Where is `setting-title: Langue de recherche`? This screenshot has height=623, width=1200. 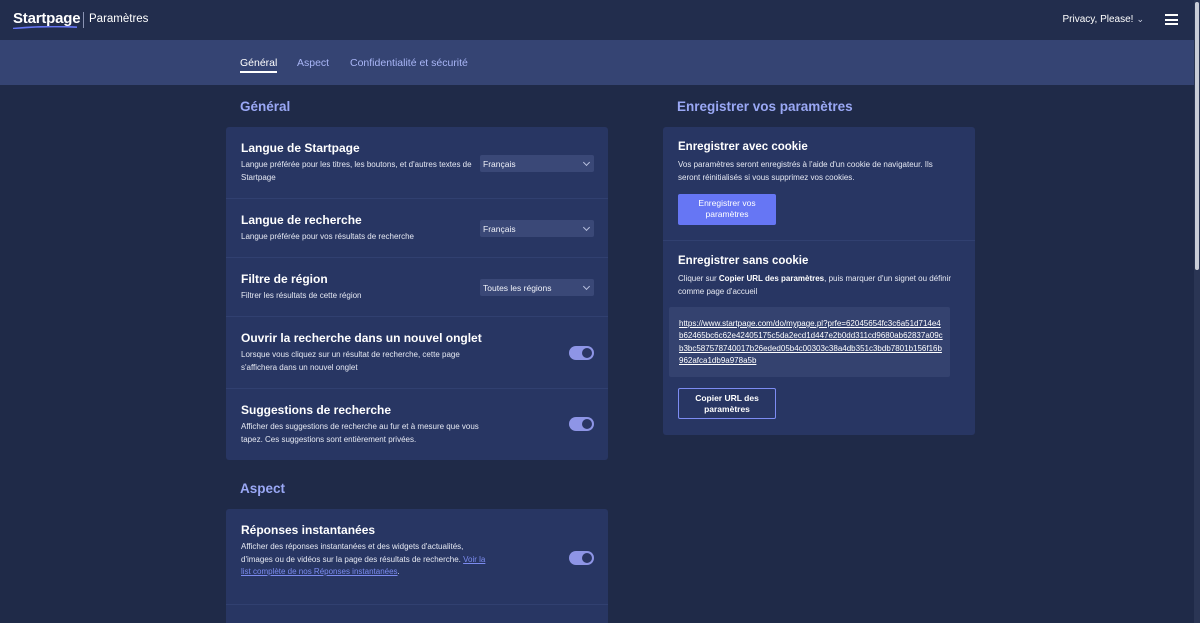 setting-title: Langue de recherche is located at coordinates (301, 220).